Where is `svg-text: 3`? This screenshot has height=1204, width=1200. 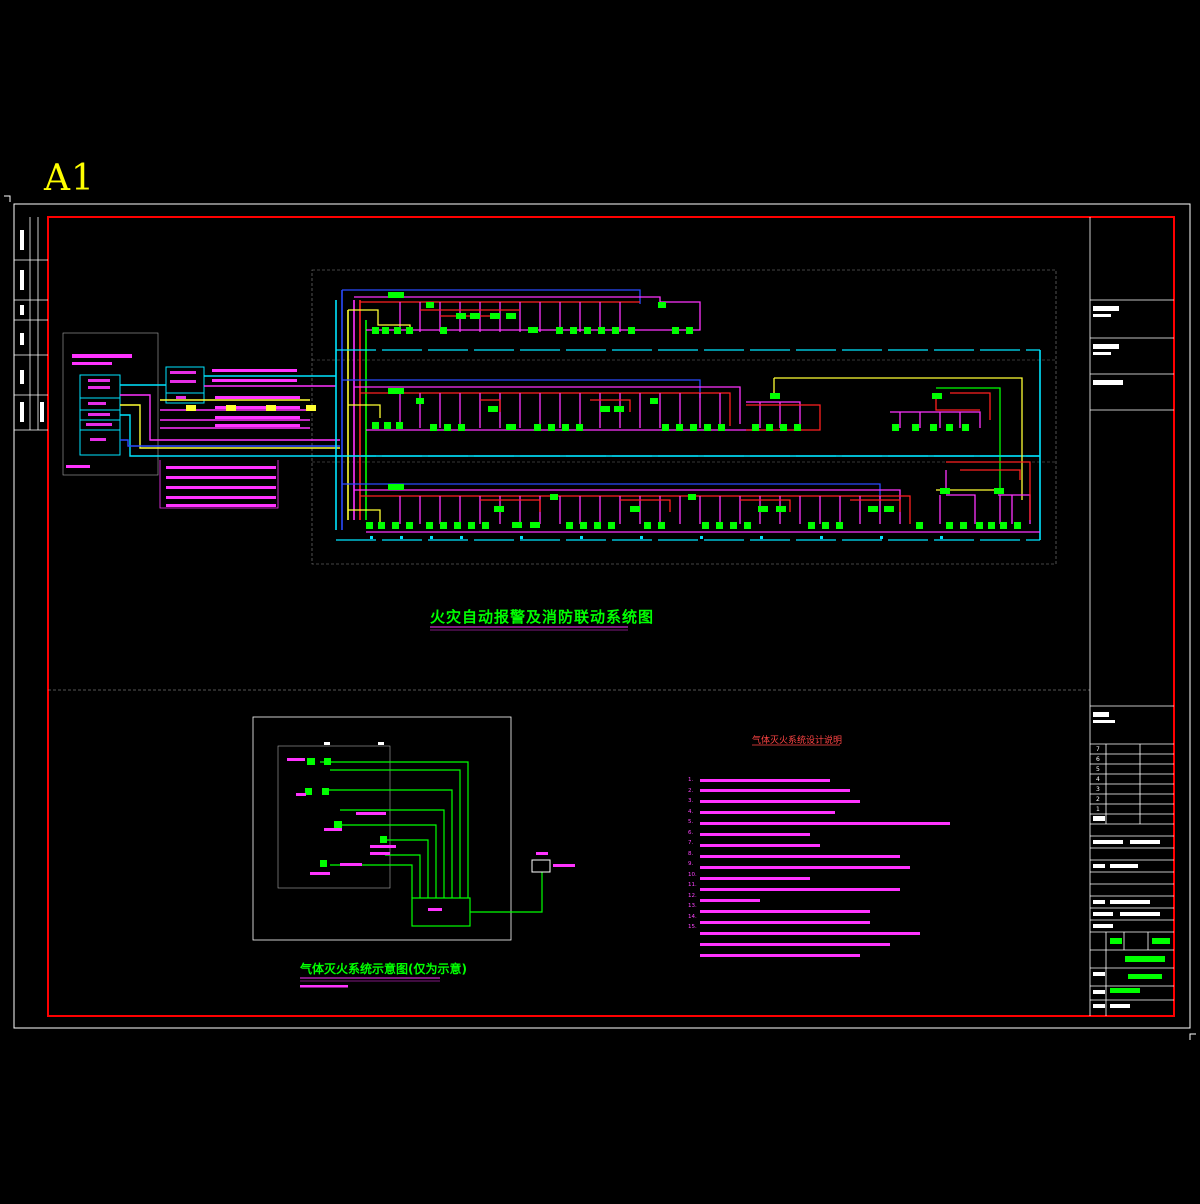 svg-text: 3 is located at coordinates (1098, 789).